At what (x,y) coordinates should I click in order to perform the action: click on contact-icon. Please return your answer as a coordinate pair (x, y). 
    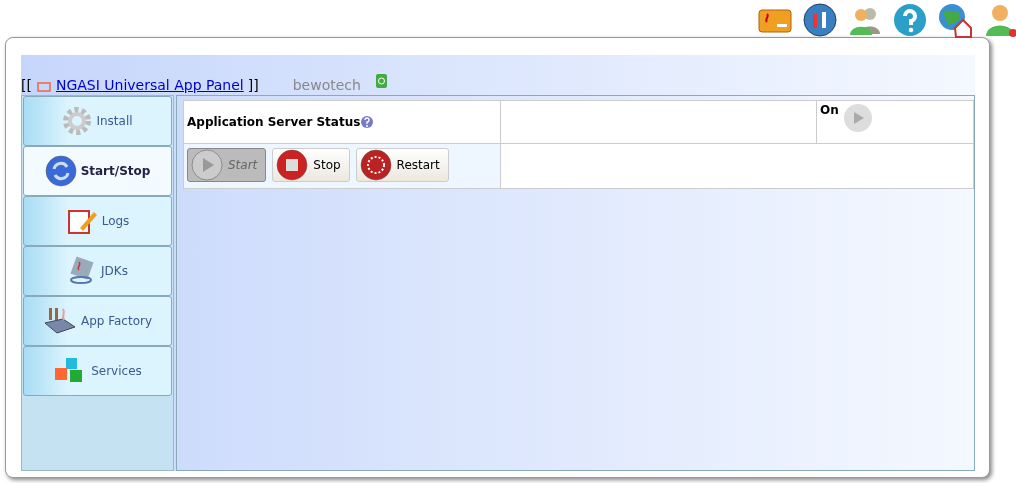
    Looking at the image, I should click on (381, 81).